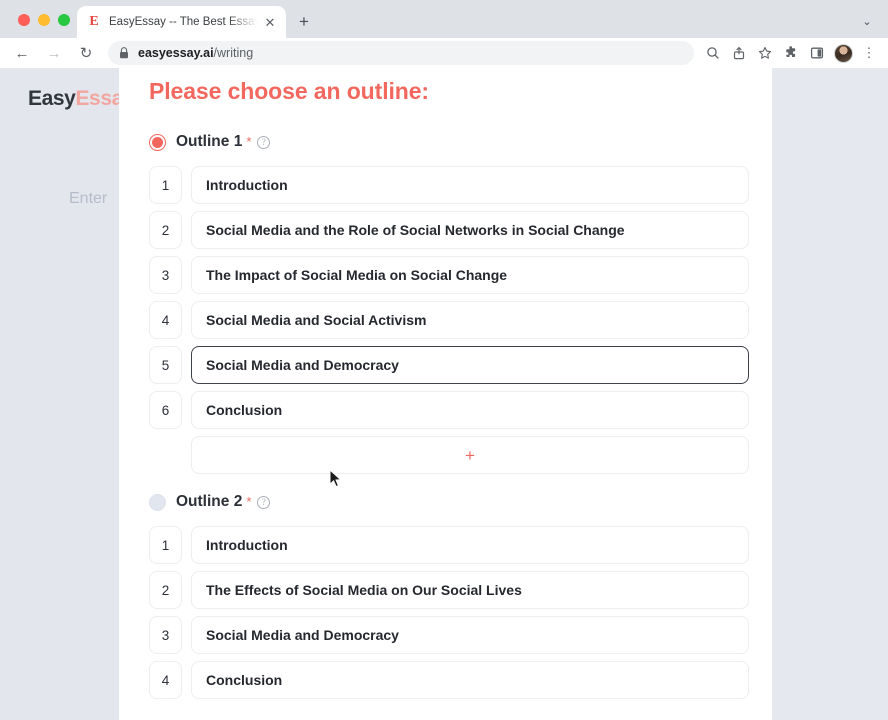 Image resolution: width=888 pixels, height=720 pixels. I want to click on window-controls, so click(44, 20).